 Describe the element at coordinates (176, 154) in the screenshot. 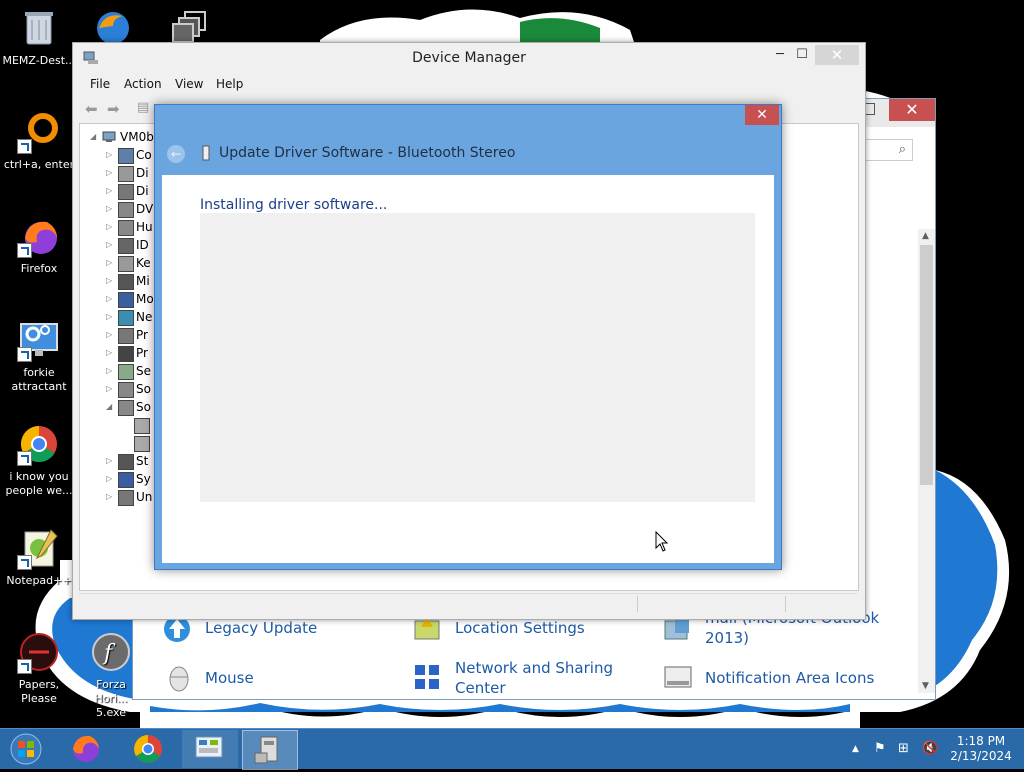

I see `back-button: ←` at that location.